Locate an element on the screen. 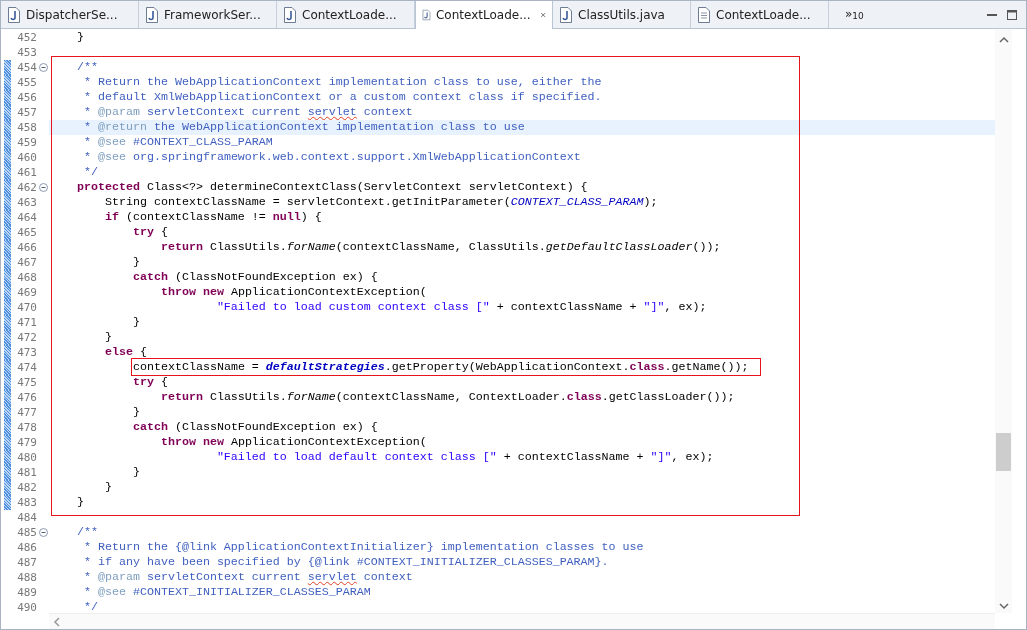  line-number: 478 is located at coordinates (26, 427).